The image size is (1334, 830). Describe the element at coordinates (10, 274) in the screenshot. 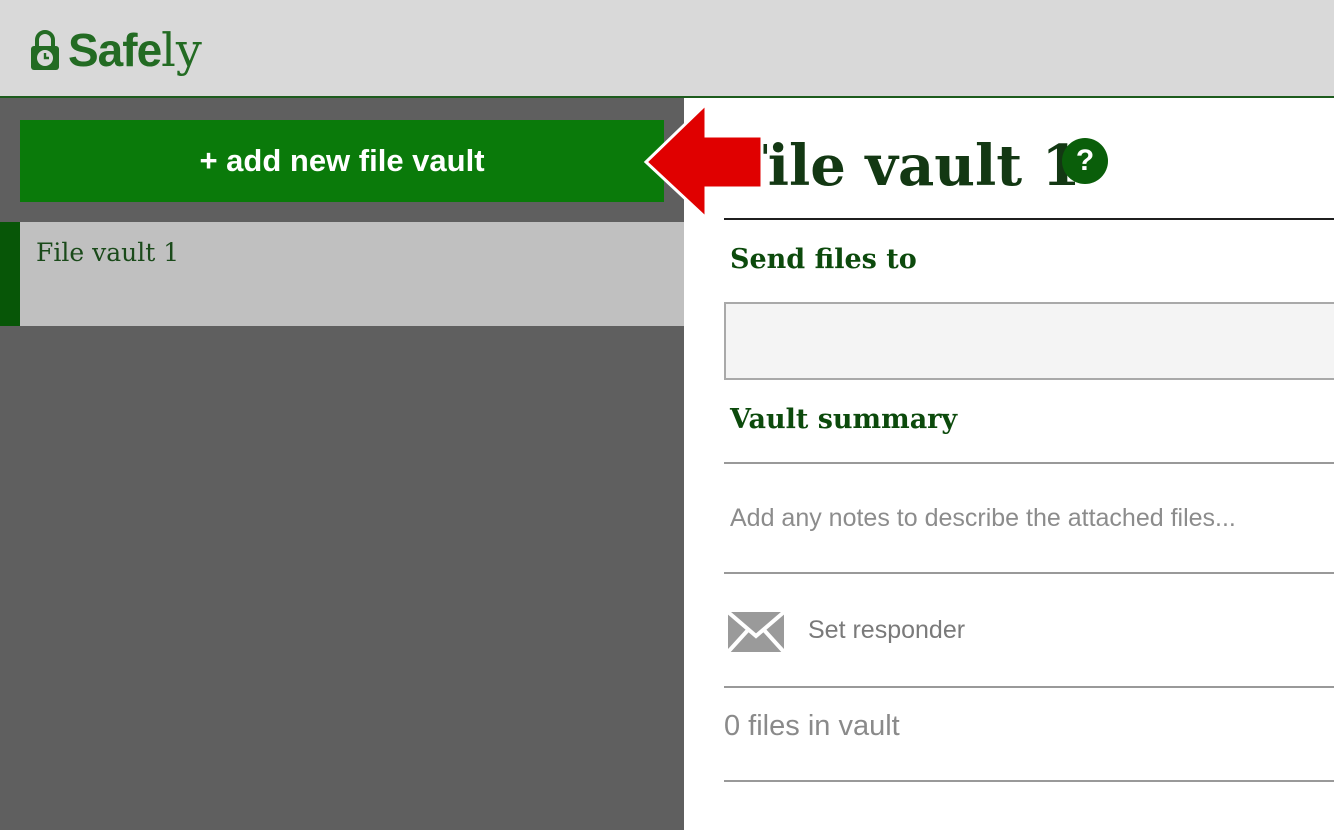

I see `selected-indicator` at that location.